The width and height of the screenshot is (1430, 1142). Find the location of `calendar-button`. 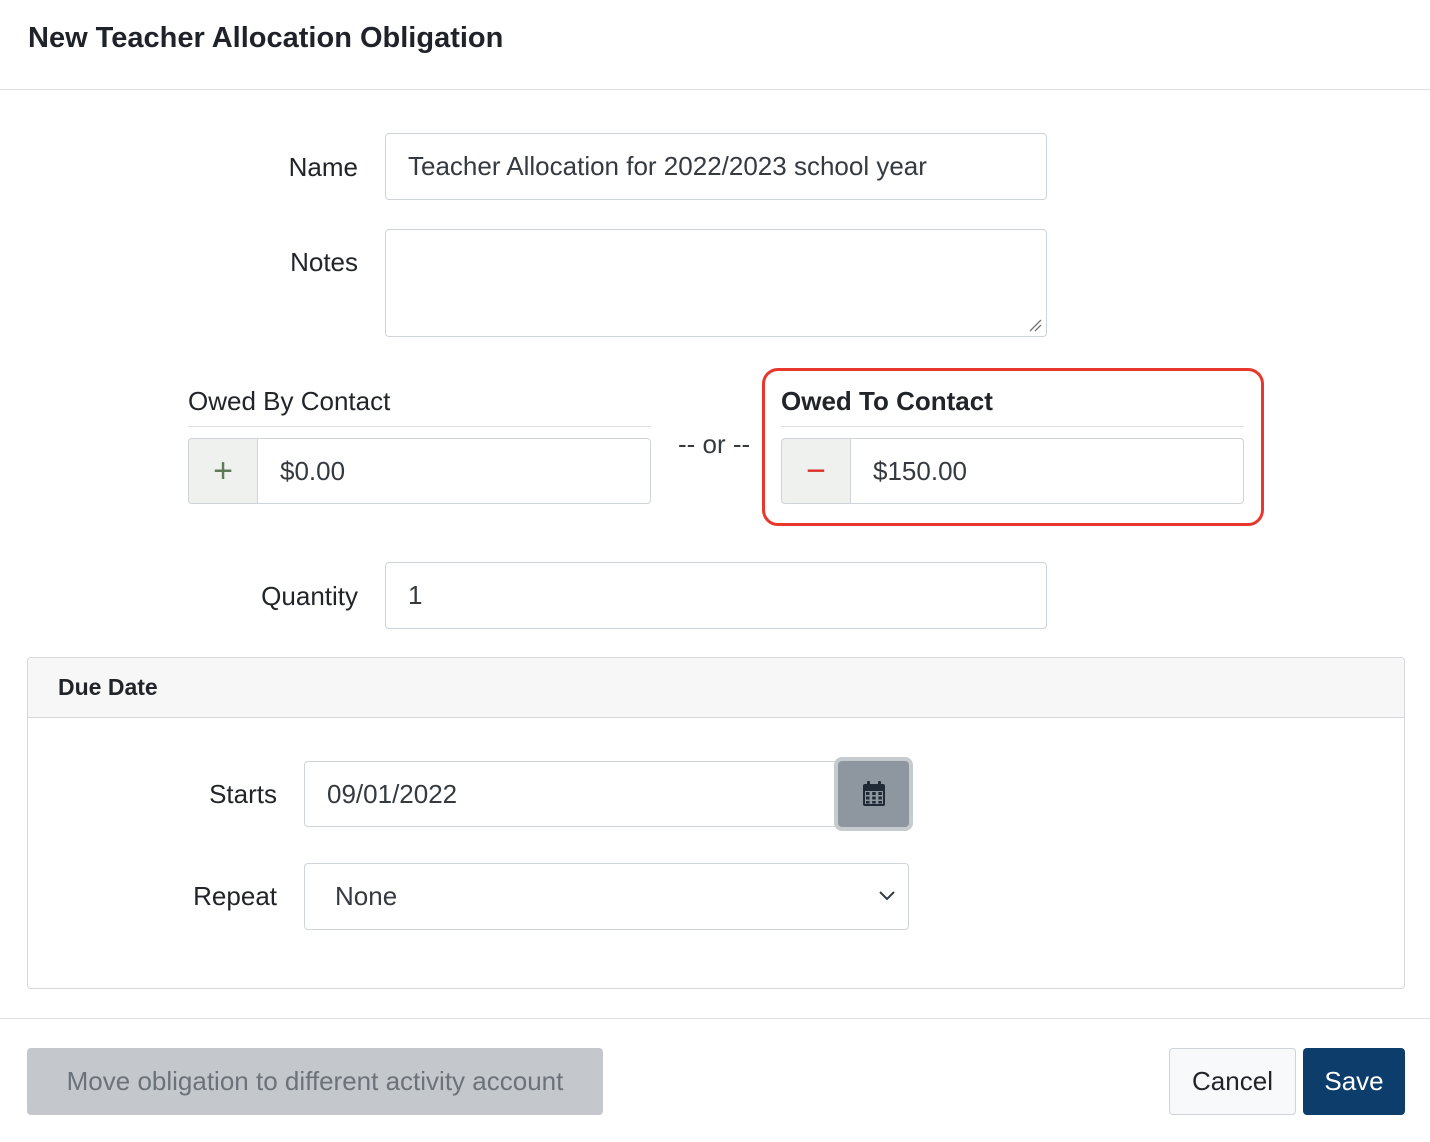

calendar-button is located at coordinates (873, 794).